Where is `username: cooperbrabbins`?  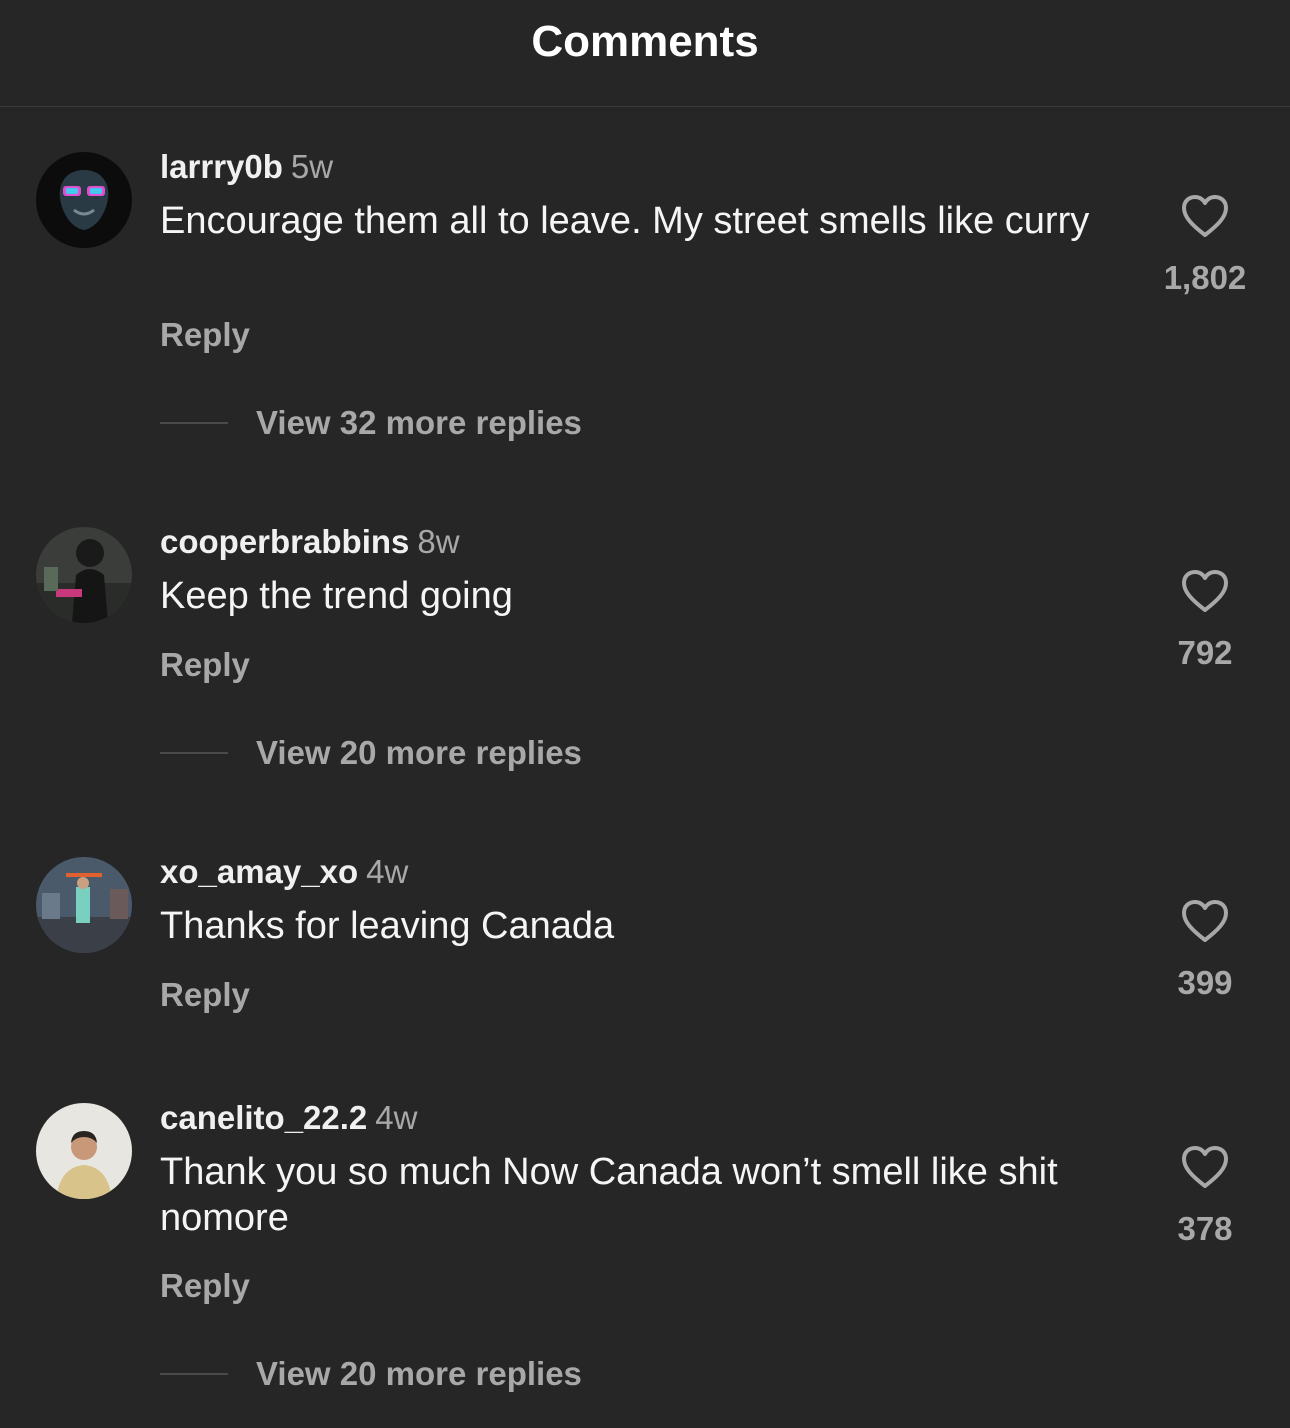
username: cooperbrabbins is located at coordinates (284, 541).